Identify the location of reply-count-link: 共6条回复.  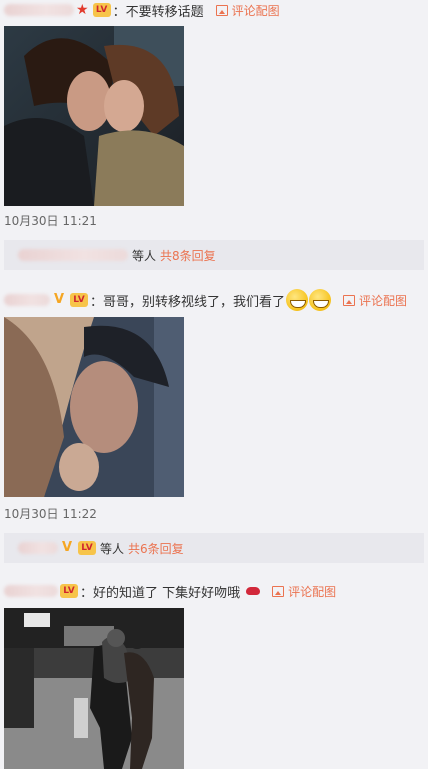
(156, 548).